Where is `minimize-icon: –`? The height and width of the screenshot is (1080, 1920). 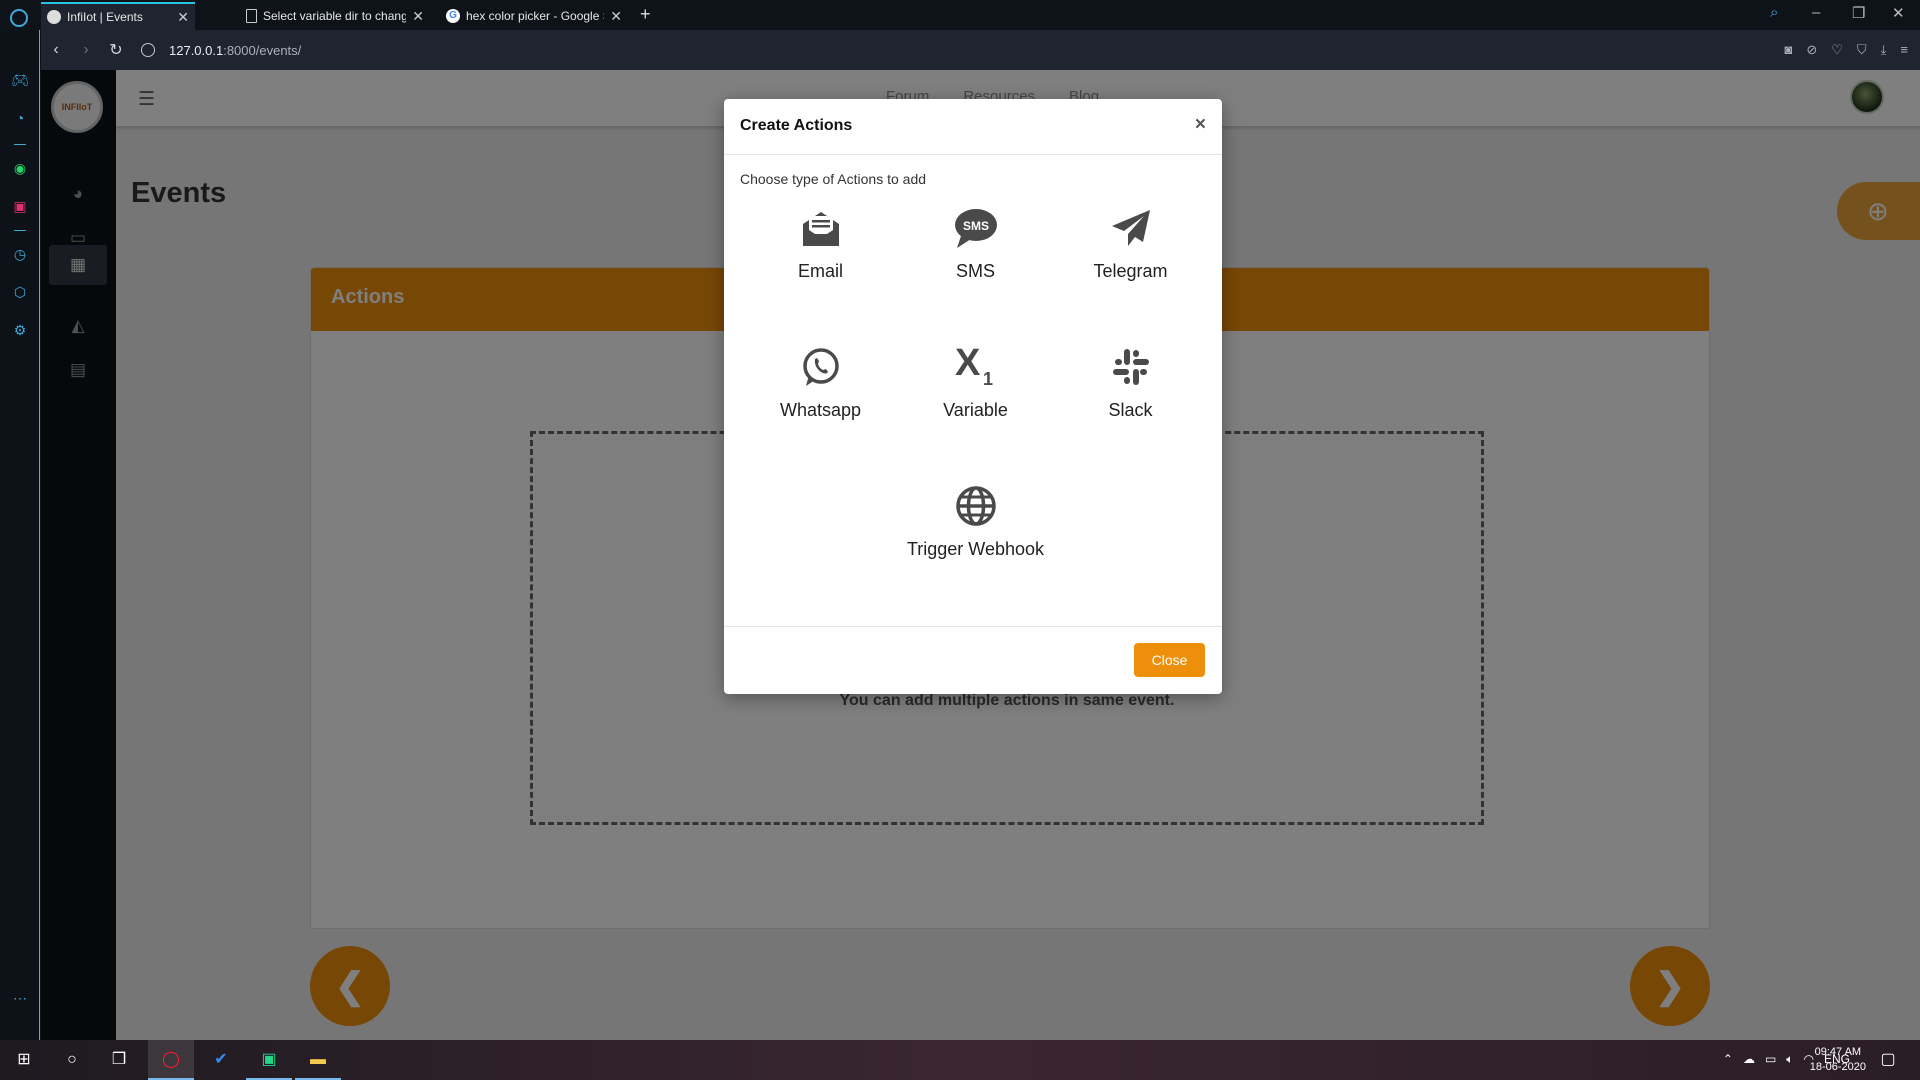
minimize-icon: – is located at coordinates (1816, 12).